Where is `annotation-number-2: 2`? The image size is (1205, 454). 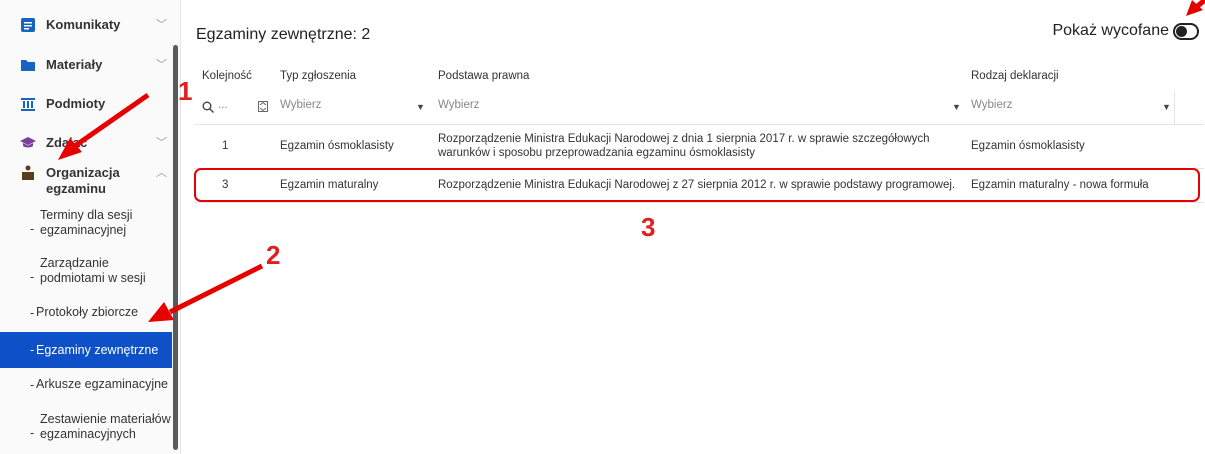 annotation-number-2: 2 is located at coordinates (273, 255).